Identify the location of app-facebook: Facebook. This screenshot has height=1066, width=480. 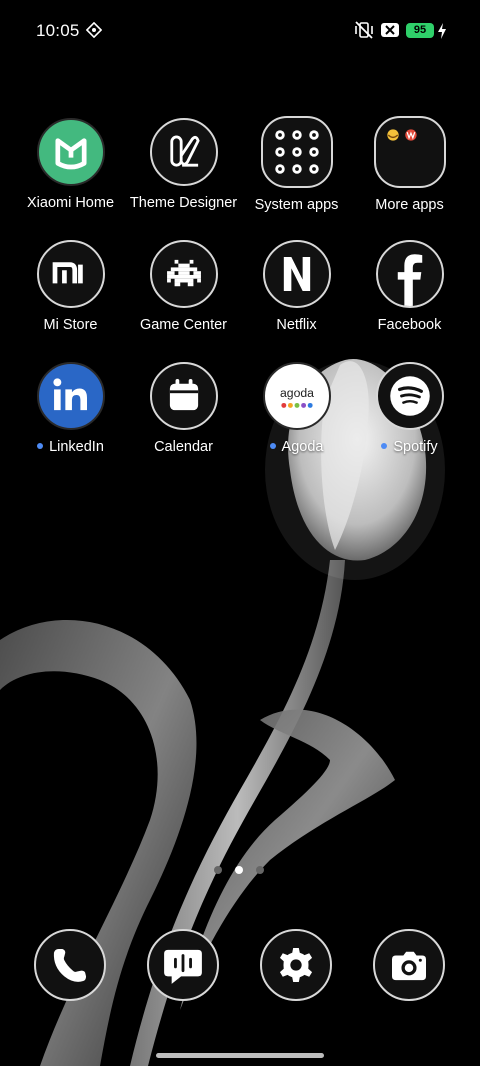
(409, 286).